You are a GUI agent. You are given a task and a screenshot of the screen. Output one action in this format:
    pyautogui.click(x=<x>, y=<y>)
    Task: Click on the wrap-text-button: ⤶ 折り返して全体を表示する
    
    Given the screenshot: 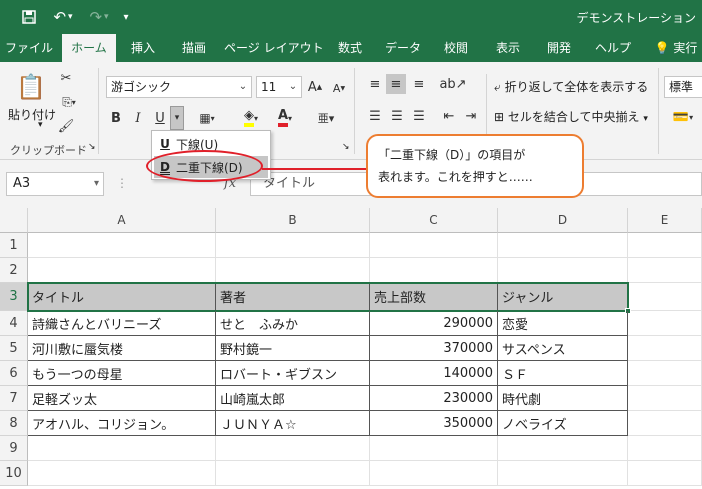 What is the action you would take?
    pyautogui.click(x=571, y=86)
    